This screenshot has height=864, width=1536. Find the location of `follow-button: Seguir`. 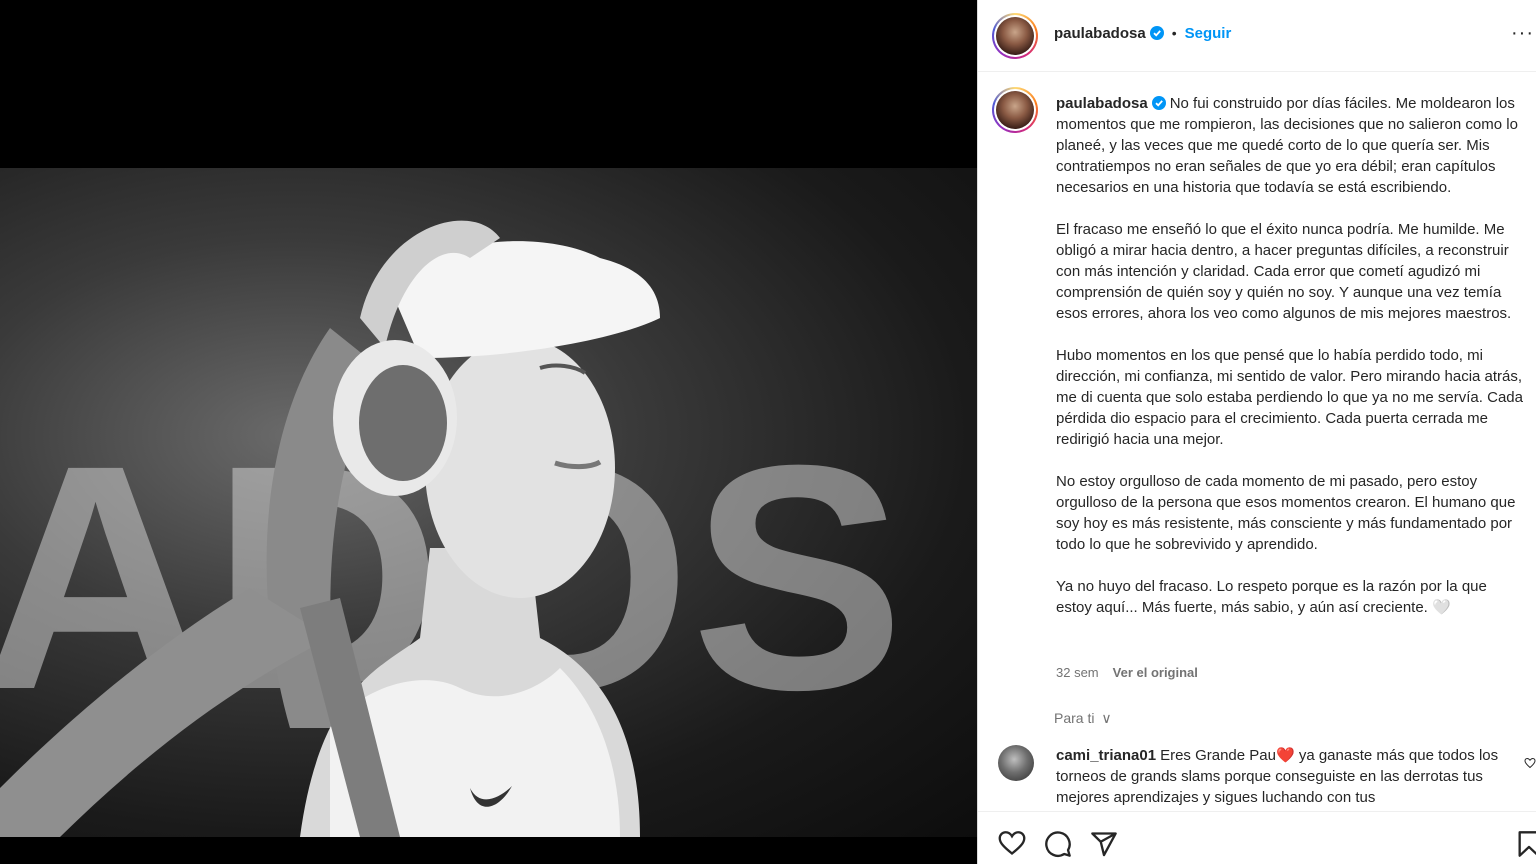

follow-button: Seguir is located at coordinates (1208, 33).